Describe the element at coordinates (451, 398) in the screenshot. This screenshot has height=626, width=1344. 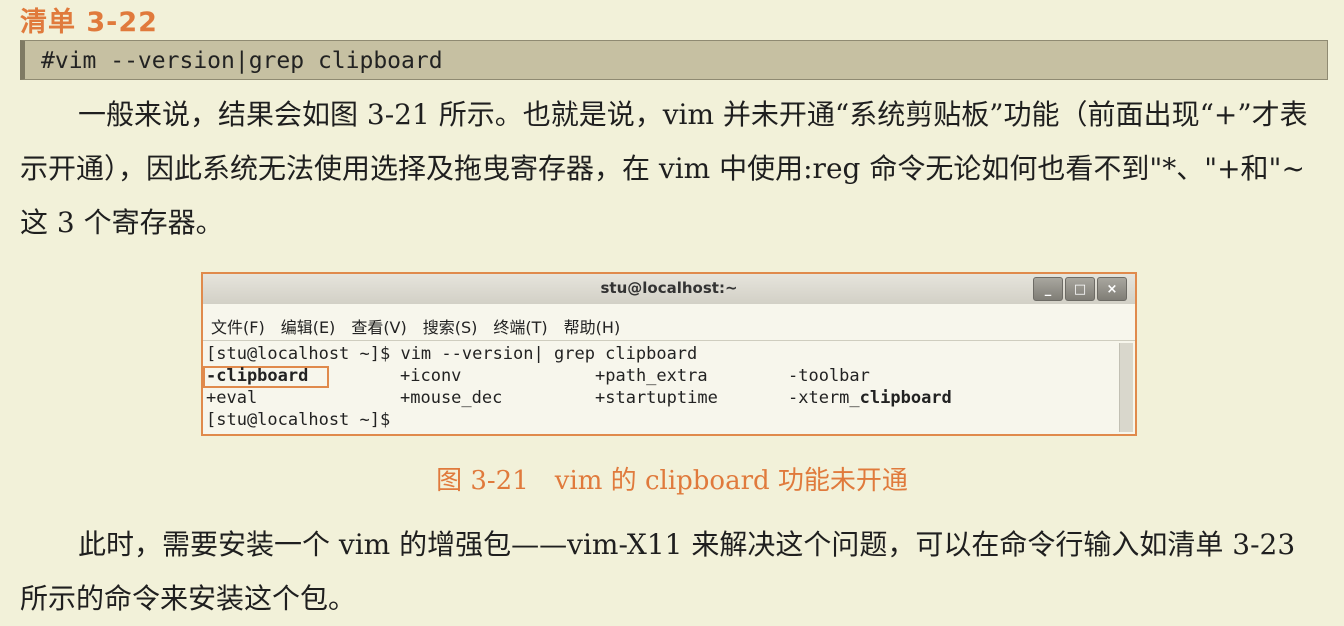
I see `output-mouse-dec: +mouse_dec` at that location.